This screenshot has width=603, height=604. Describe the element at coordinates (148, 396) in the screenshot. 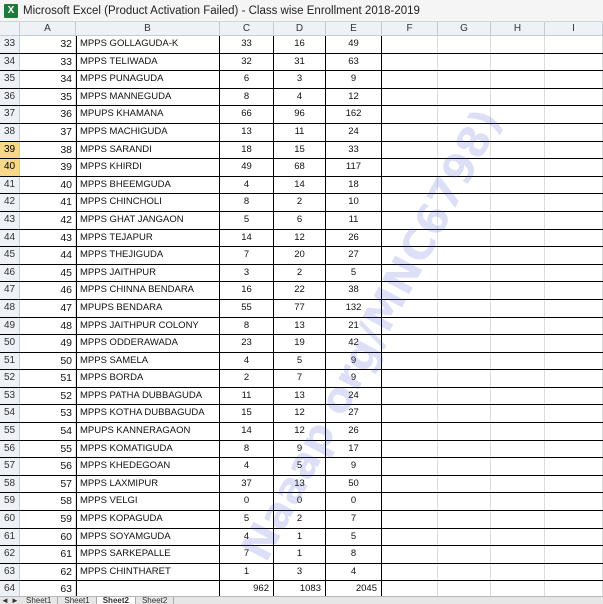

I see `school-name-cell: MPPS PATHA DUBBAGUDA` at that location.